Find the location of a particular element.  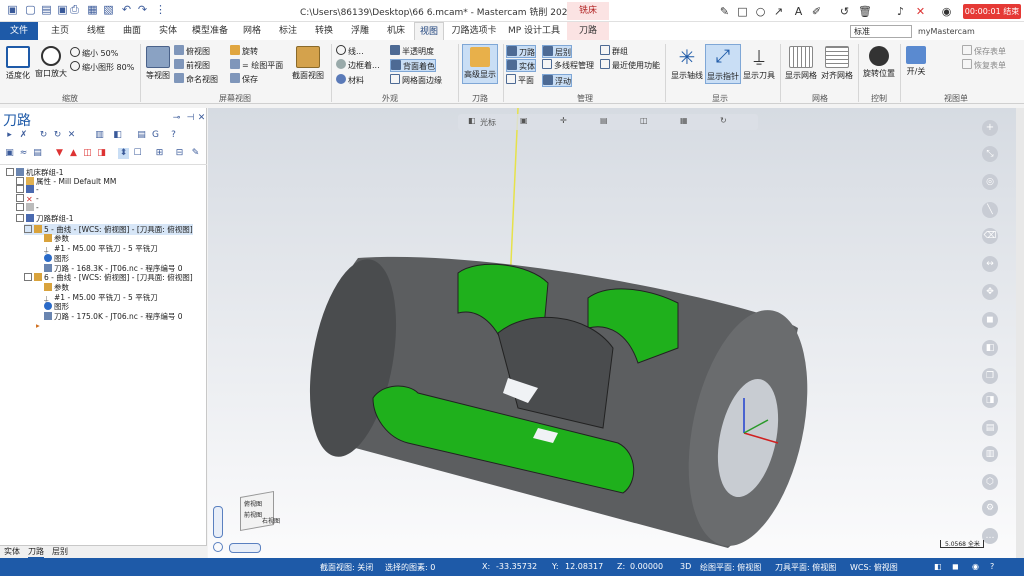

tree-item-stock: - is located at coordinates (27, 207).